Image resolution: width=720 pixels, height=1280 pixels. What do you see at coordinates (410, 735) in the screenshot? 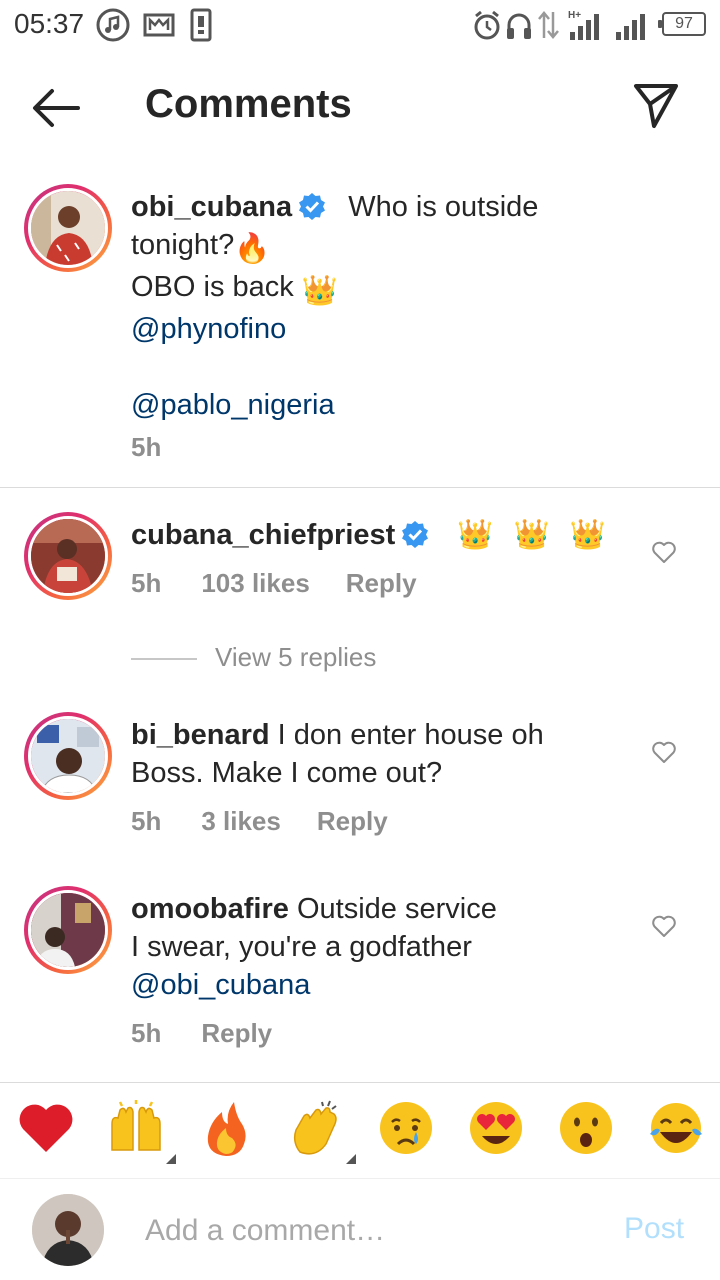
I see `comment-line-1: I don enter house oh` at bounding box center [410, 735].